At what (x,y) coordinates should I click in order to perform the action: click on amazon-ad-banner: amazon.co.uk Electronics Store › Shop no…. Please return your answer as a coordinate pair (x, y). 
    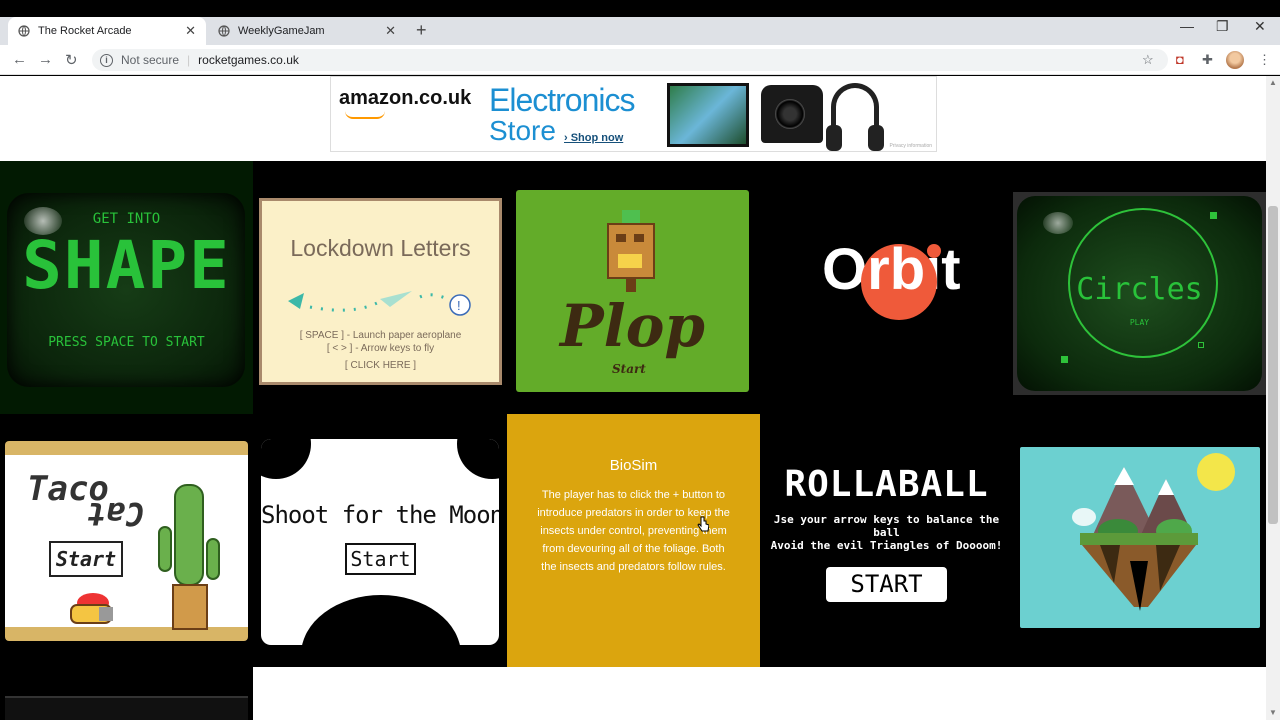
    Looking at the image, I should click on (633, 114).